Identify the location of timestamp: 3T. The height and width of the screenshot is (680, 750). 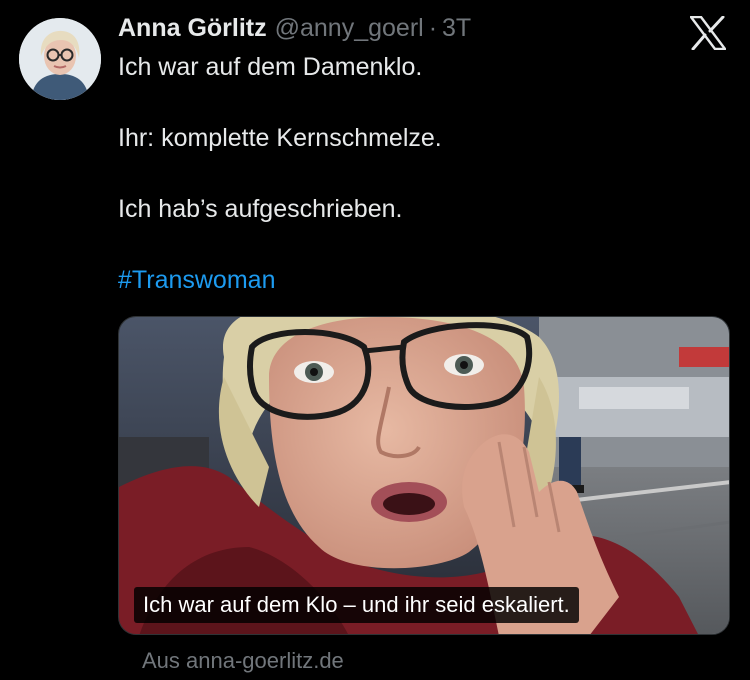
(456, 28).